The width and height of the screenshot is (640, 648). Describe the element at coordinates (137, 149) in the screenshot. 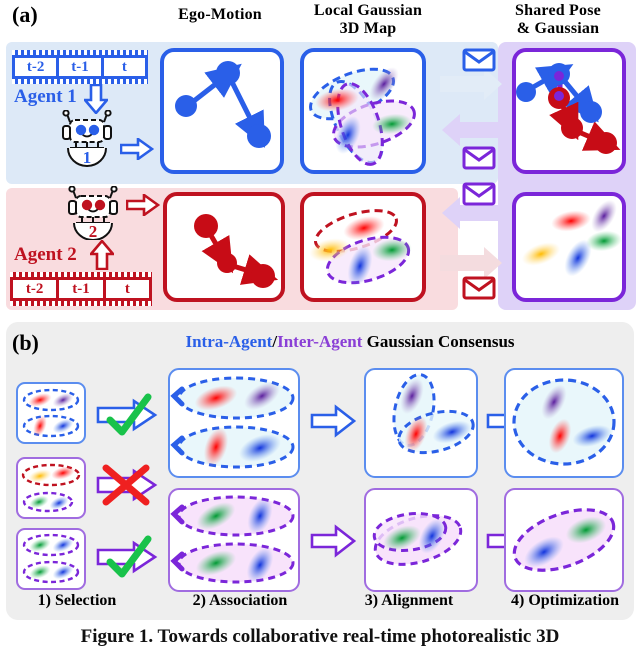

I see `agent1-right-arrow` at that location.